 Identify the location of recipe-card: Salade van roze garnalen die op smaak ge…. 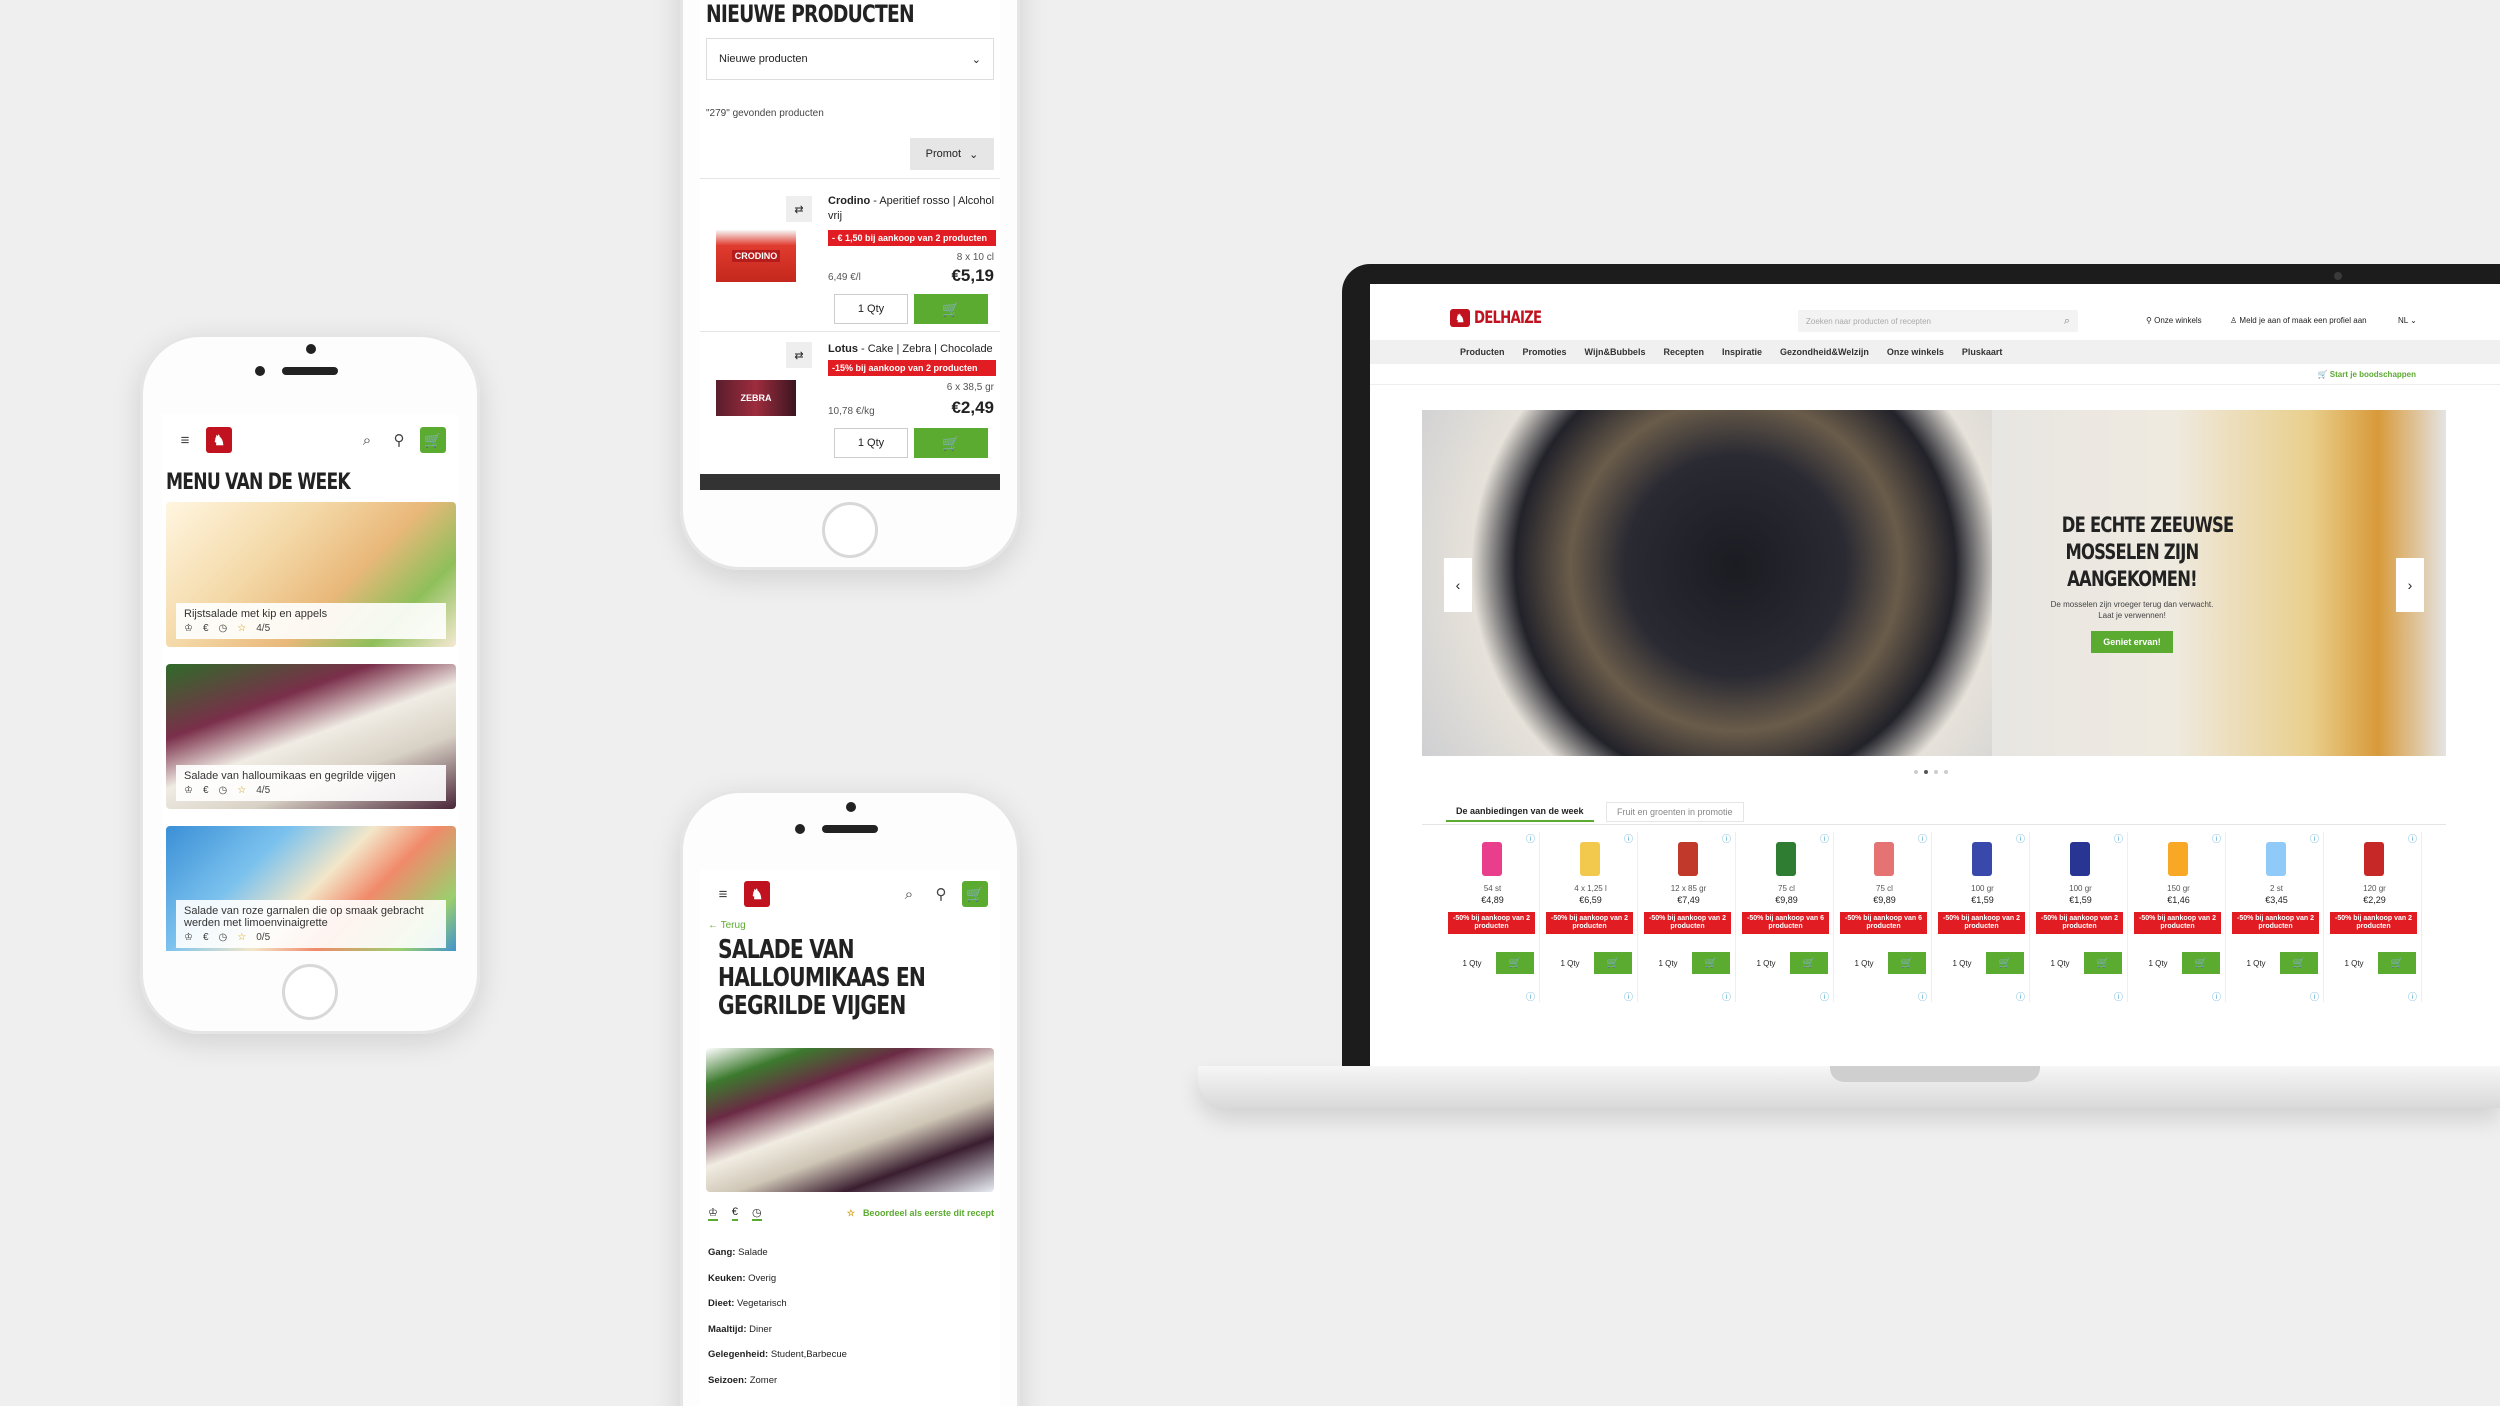
(311, 888).